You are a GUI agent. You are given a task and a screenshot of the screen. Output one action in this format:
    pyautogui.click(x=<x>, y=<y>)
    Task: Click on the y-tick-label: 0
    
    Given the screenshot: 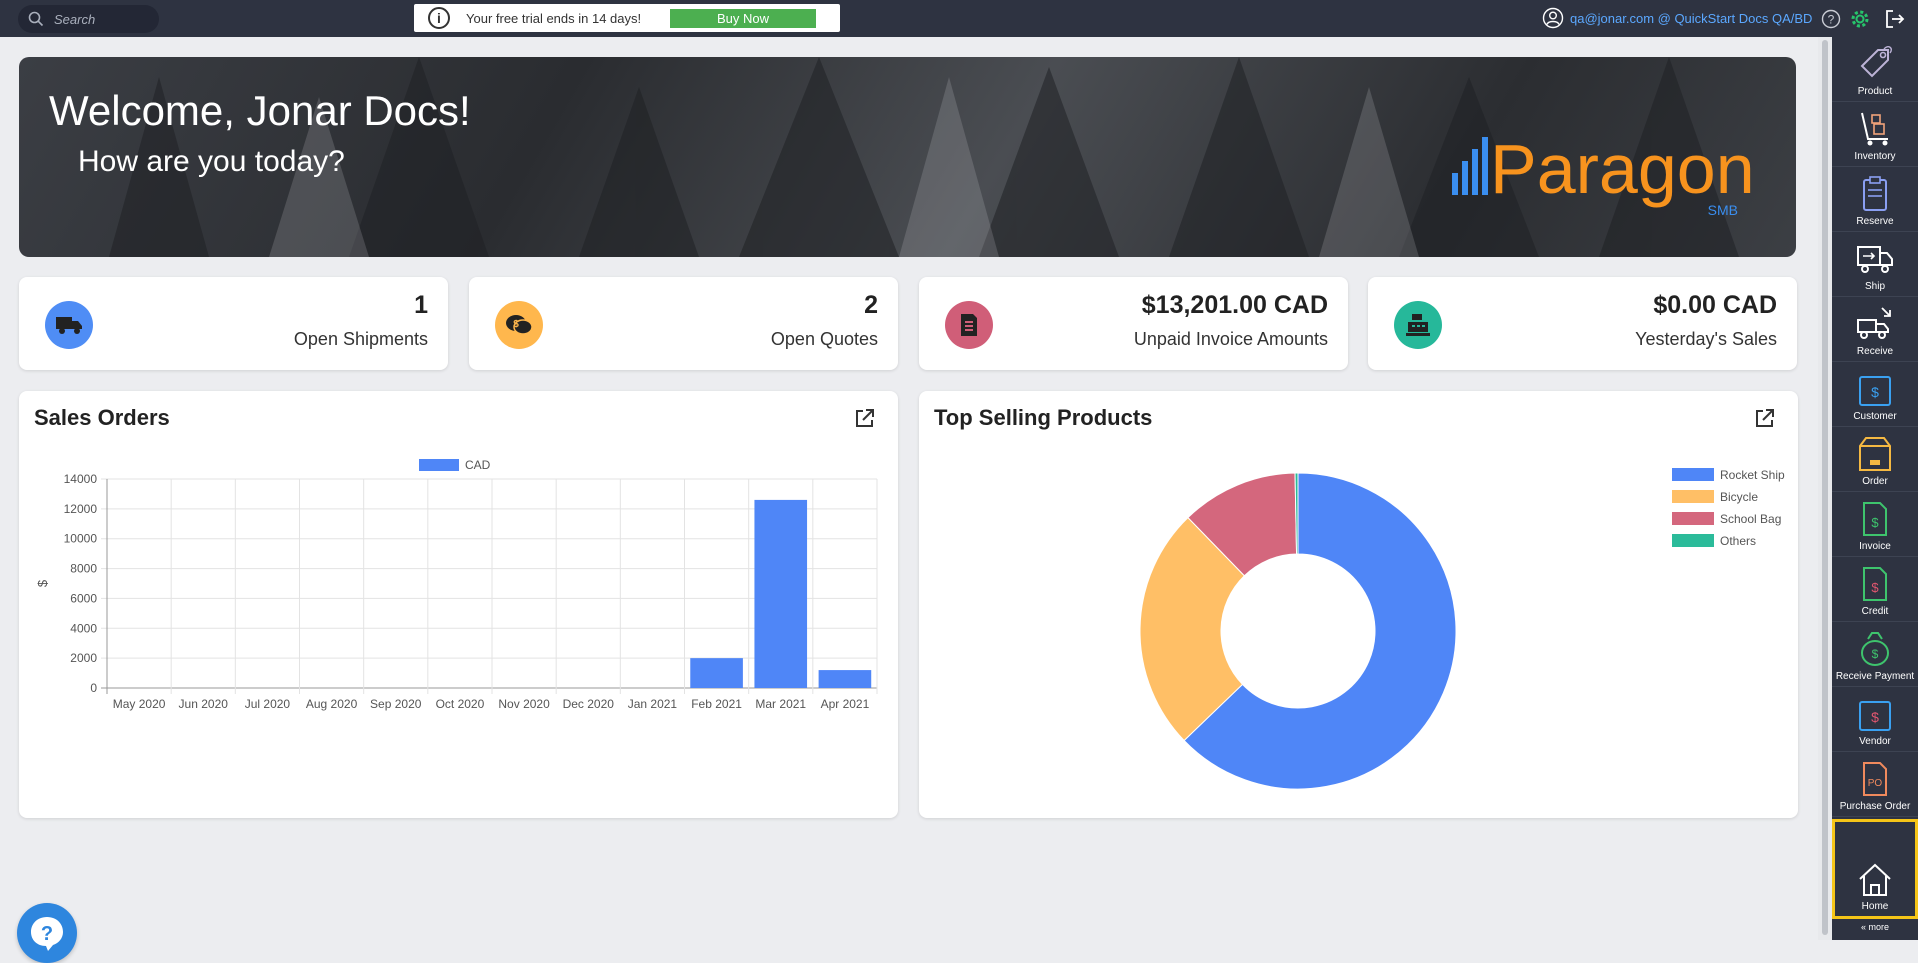 What is the action you would take?
    pyautogui.click(x=93, y=688)
    